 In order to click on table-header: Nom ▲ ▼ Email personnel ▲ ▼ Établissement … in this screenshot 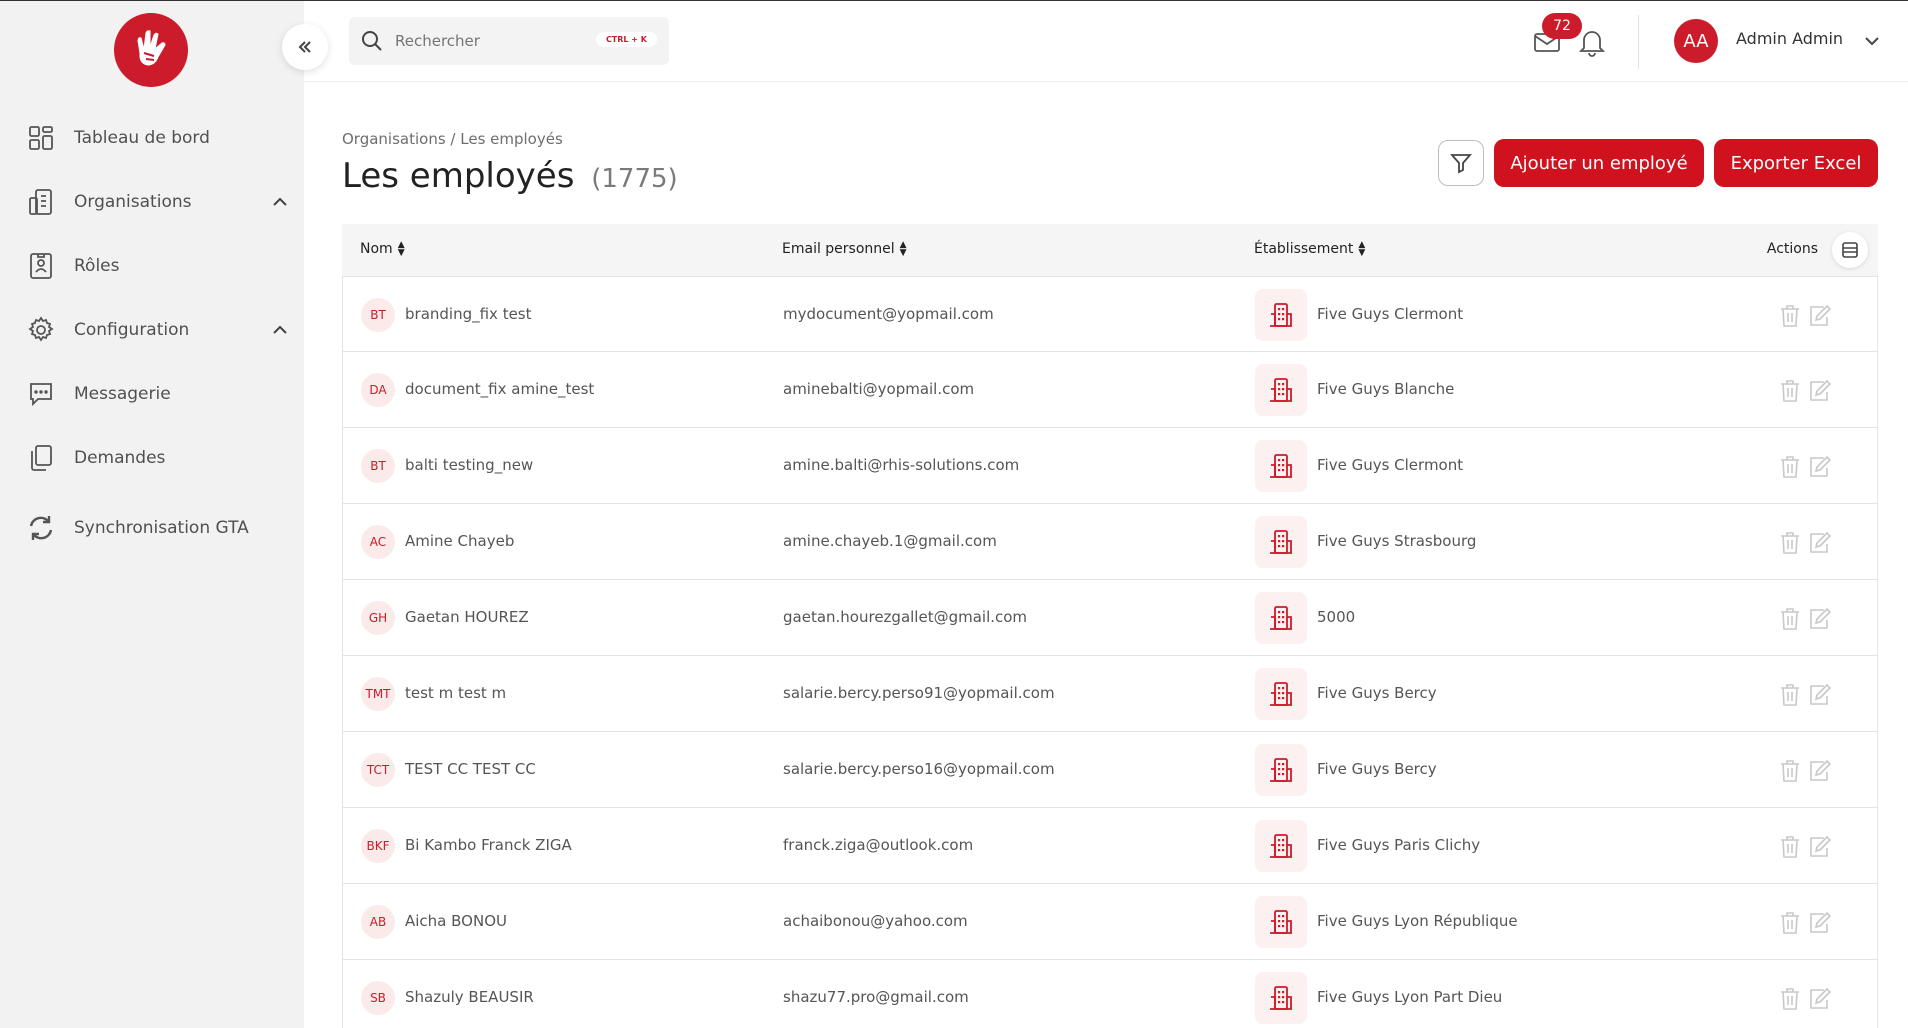, I will do `click(1110, 250)`.